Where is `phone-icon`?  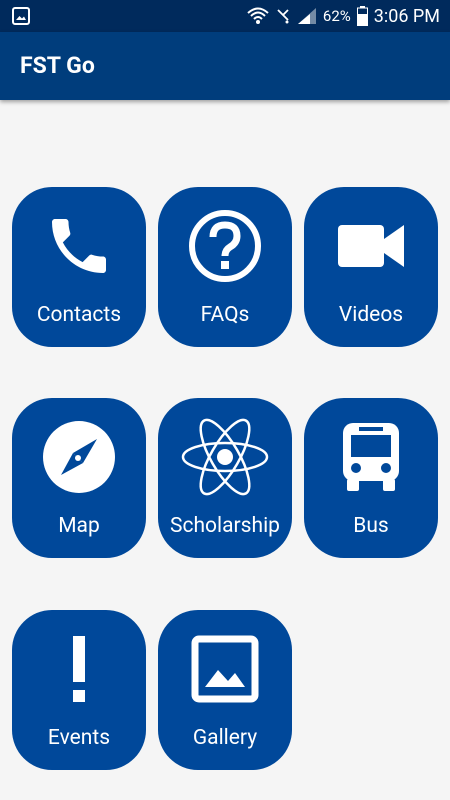 phone-icon is located at coordinates (79, 246).